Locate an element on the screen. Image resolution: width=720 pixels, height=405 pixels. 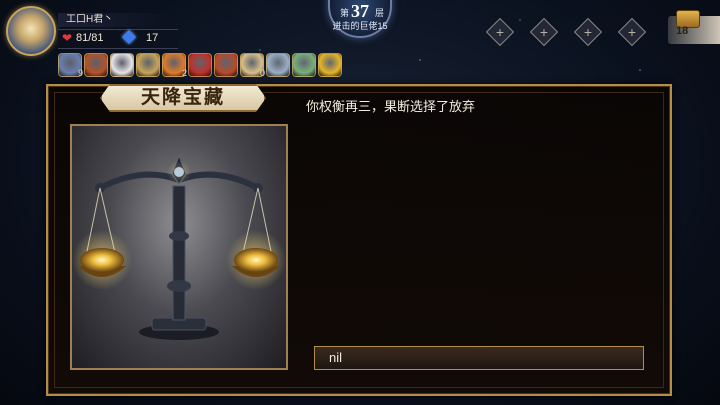
balance-scale-icon is located at coordinates (179, 247).